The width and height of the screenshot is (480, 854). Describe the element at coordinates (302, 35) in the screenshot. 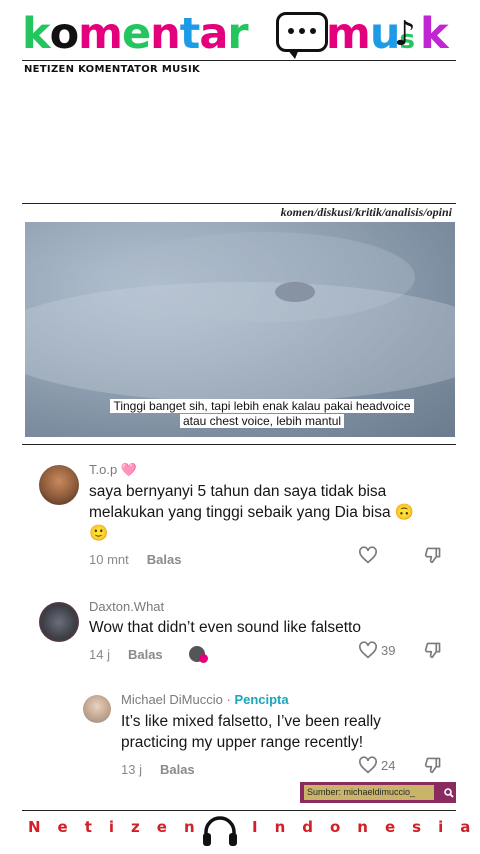

I see `chat-bubble-icon` at that location.